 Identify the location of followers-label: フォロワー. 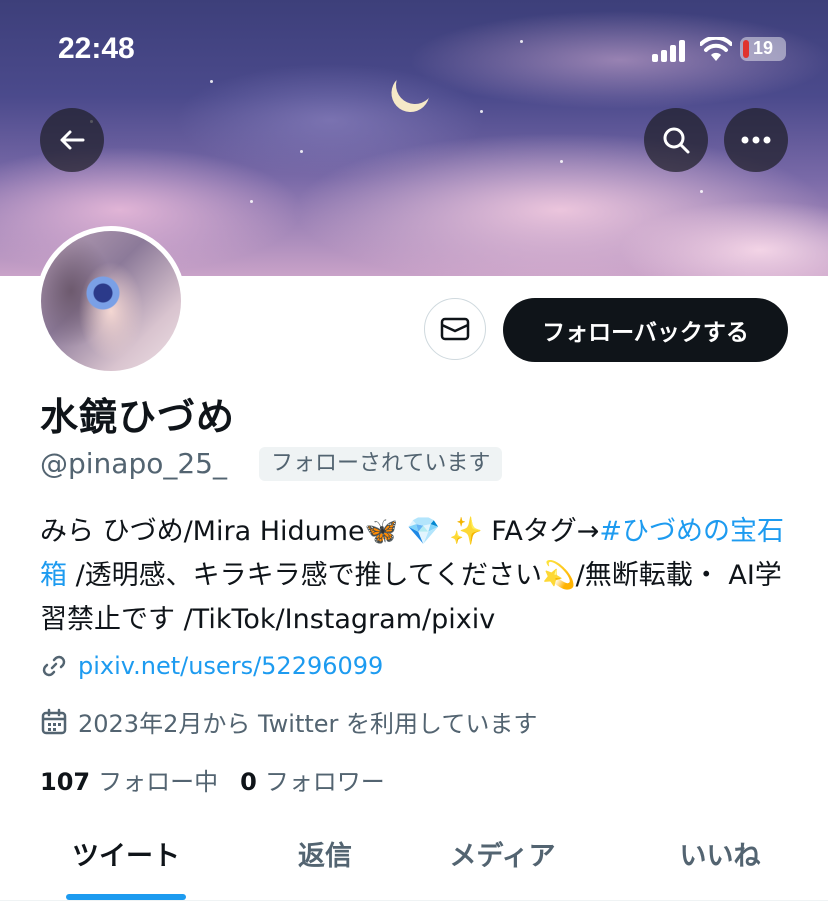
(324, 782).